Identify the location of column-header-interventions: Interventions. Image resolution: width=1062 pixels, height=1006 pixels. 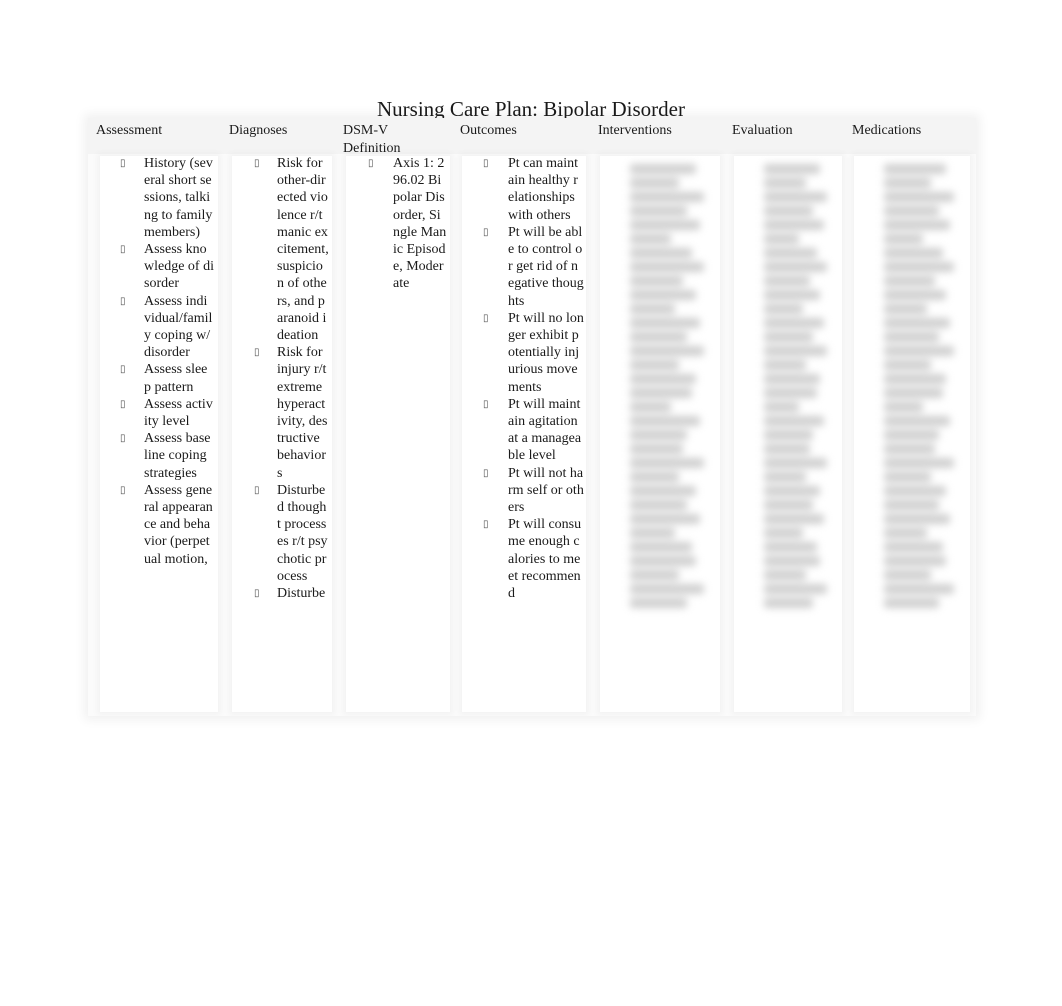
(635, 130).